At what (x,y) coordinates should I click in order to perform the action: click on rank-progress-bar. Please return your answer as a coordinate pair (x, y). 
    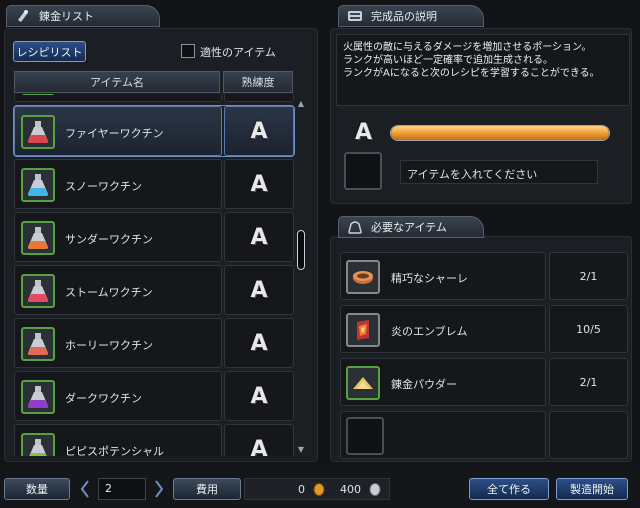
    Looking at the image, I should click on (500, 133).